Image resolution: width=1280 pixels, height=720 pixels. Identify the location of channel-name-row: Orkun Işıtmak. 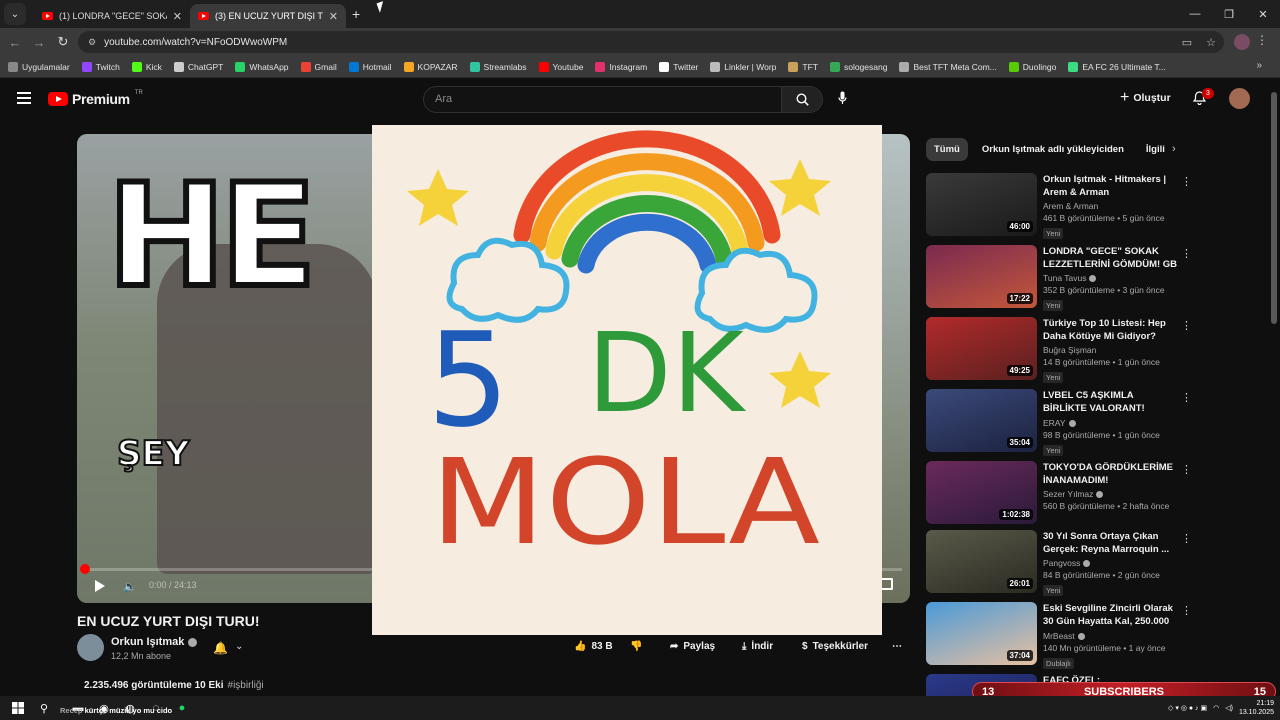
(154, 642).